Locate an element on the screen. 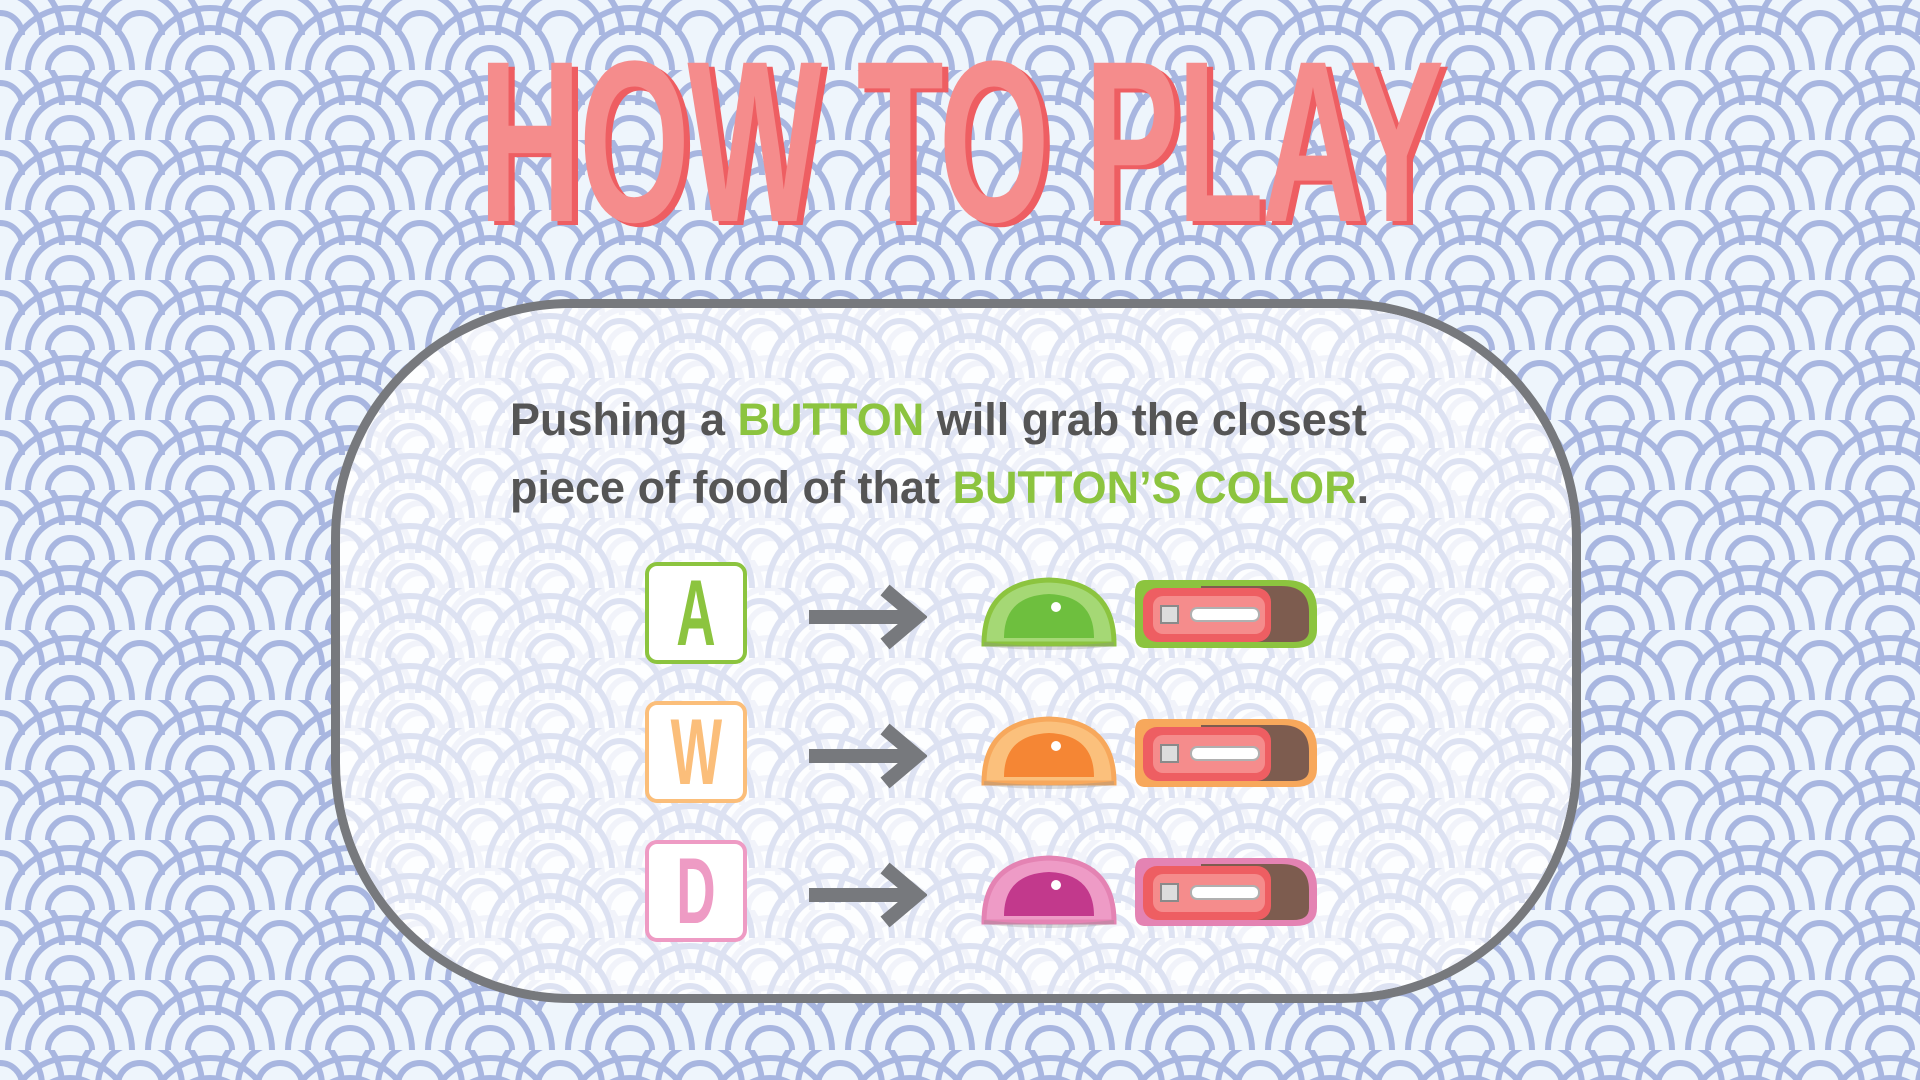 The image size is (1920, 1080). control-row-a: A is located at coordinates (995, 617).